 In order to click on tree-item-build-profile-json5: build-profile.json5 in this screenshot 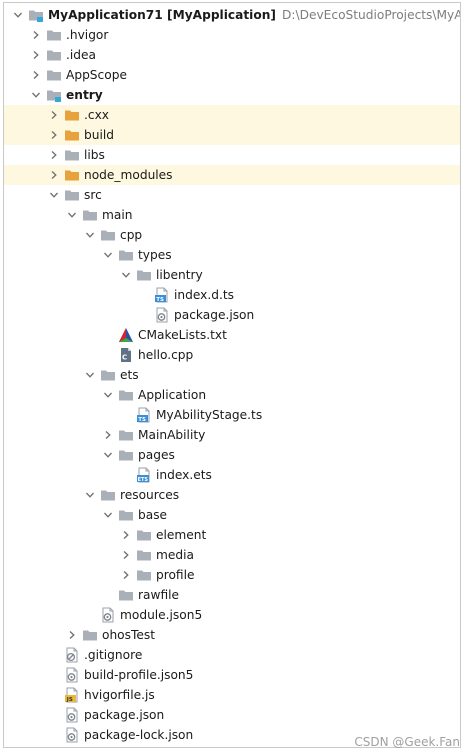, I will do `click(232, 675)`.